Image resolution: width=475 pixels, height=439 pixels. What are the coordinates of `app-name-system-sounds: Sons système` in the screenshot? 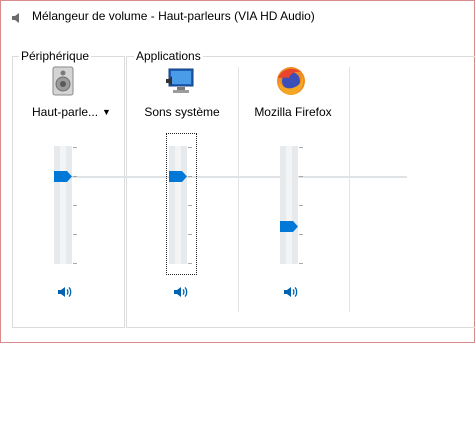 It's located at (182, 112).